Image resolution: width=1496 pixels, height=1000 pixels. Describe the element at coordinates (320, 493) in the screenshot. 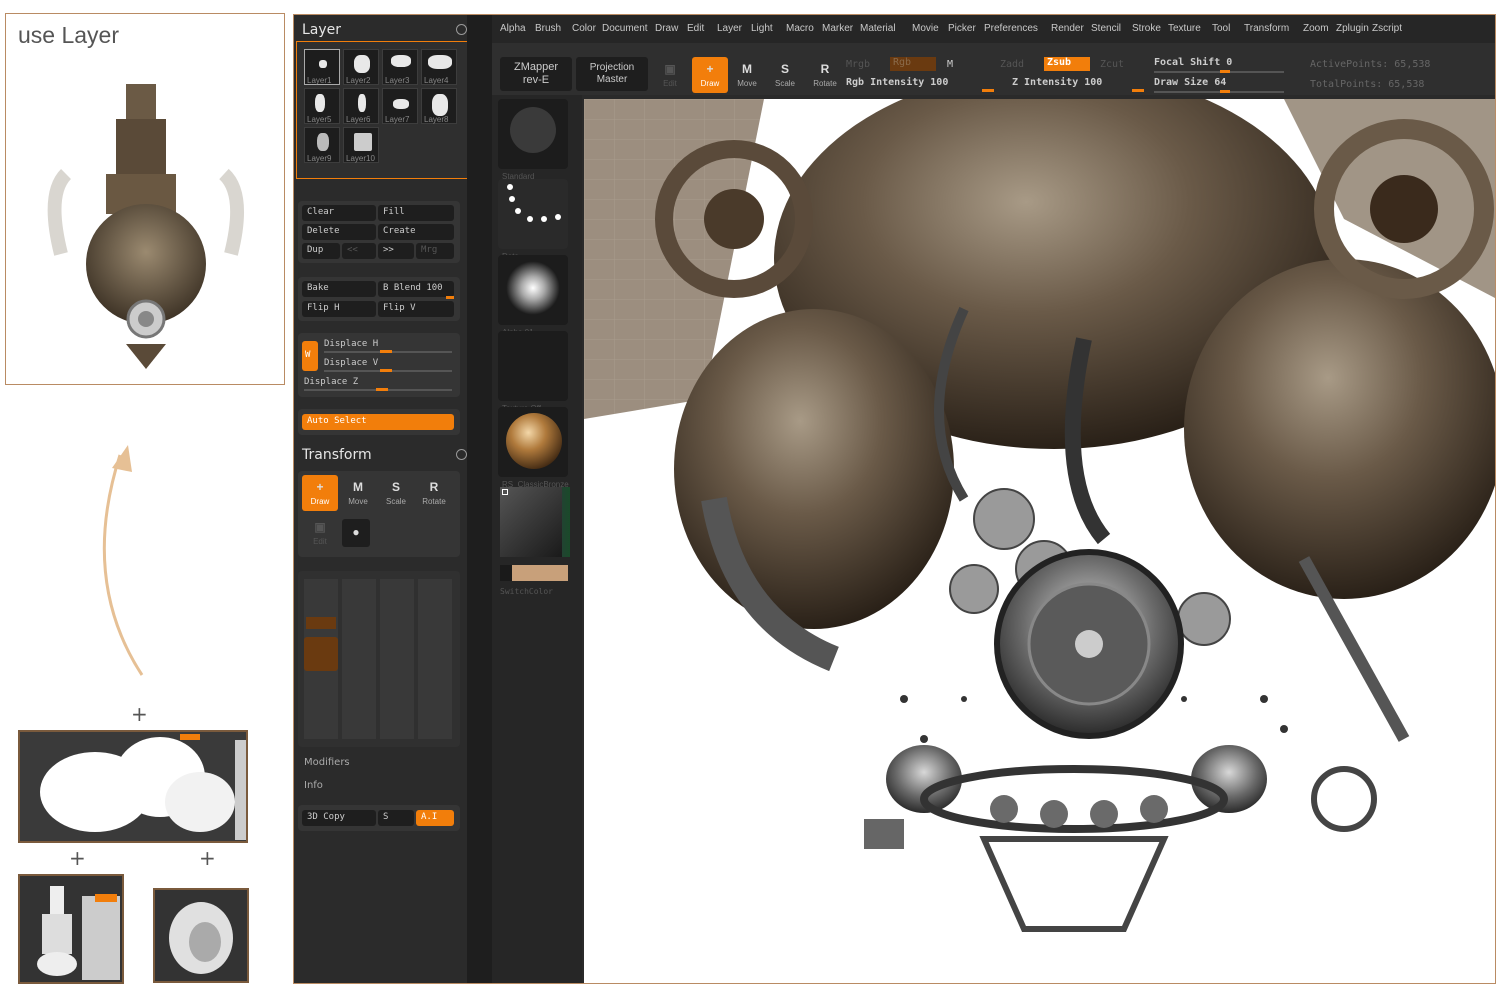

I see `draw-button: + Draw` at that location.